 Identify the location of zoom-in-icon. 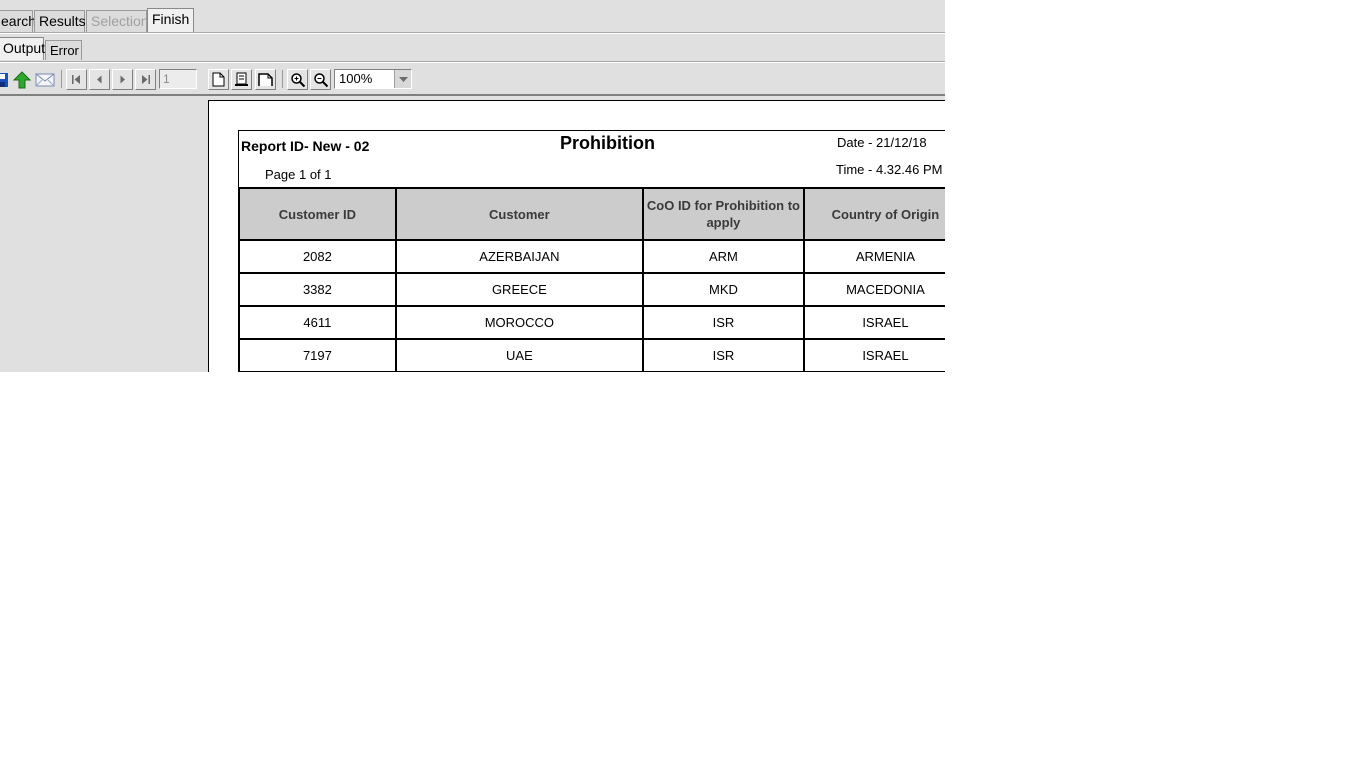
(297, 79).